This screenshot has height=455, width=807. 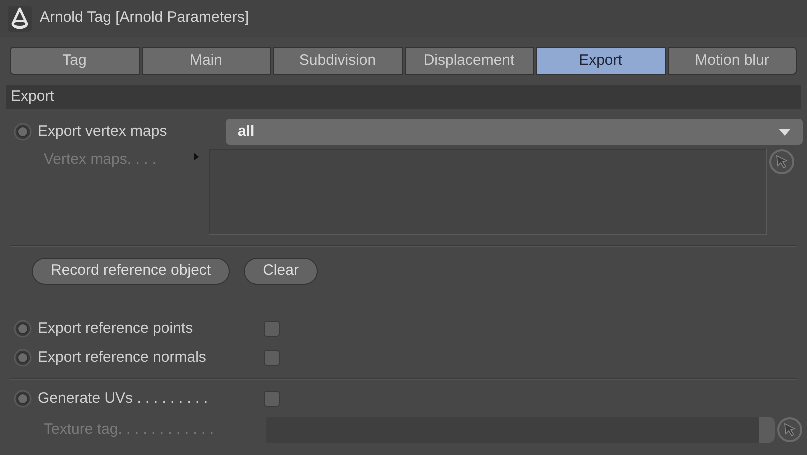 I want to click on field-handle, so click(x=767, y=430).